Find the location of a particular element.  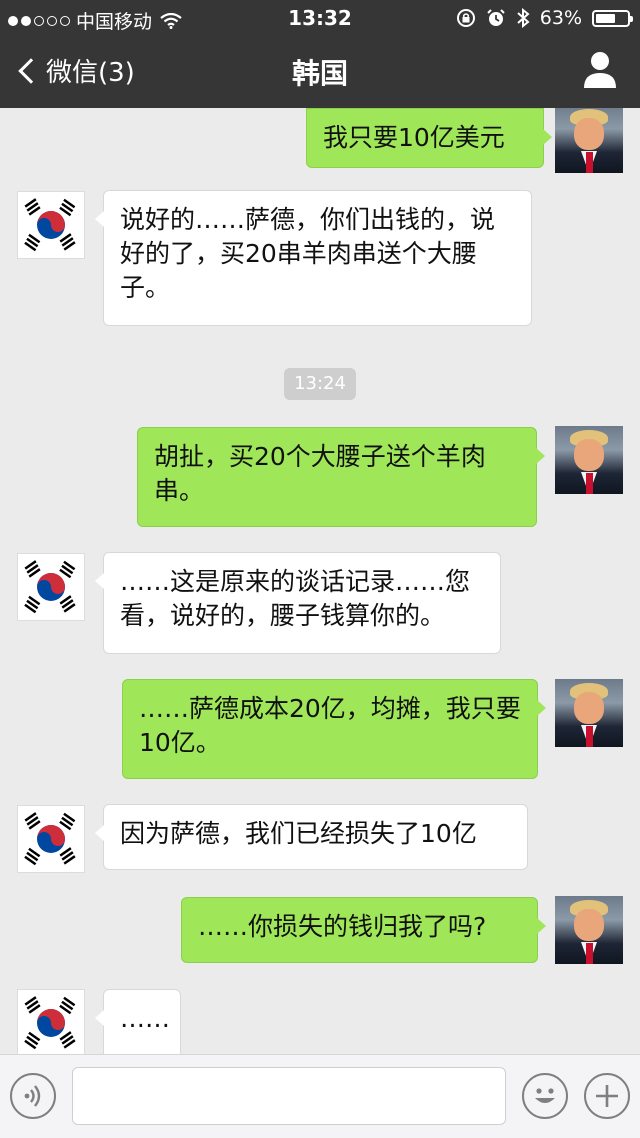

message-bubble-received: ……这是原来的谈话记录……您看，说好的，腰子钱算你的。 is located at coordinates (298, 603).